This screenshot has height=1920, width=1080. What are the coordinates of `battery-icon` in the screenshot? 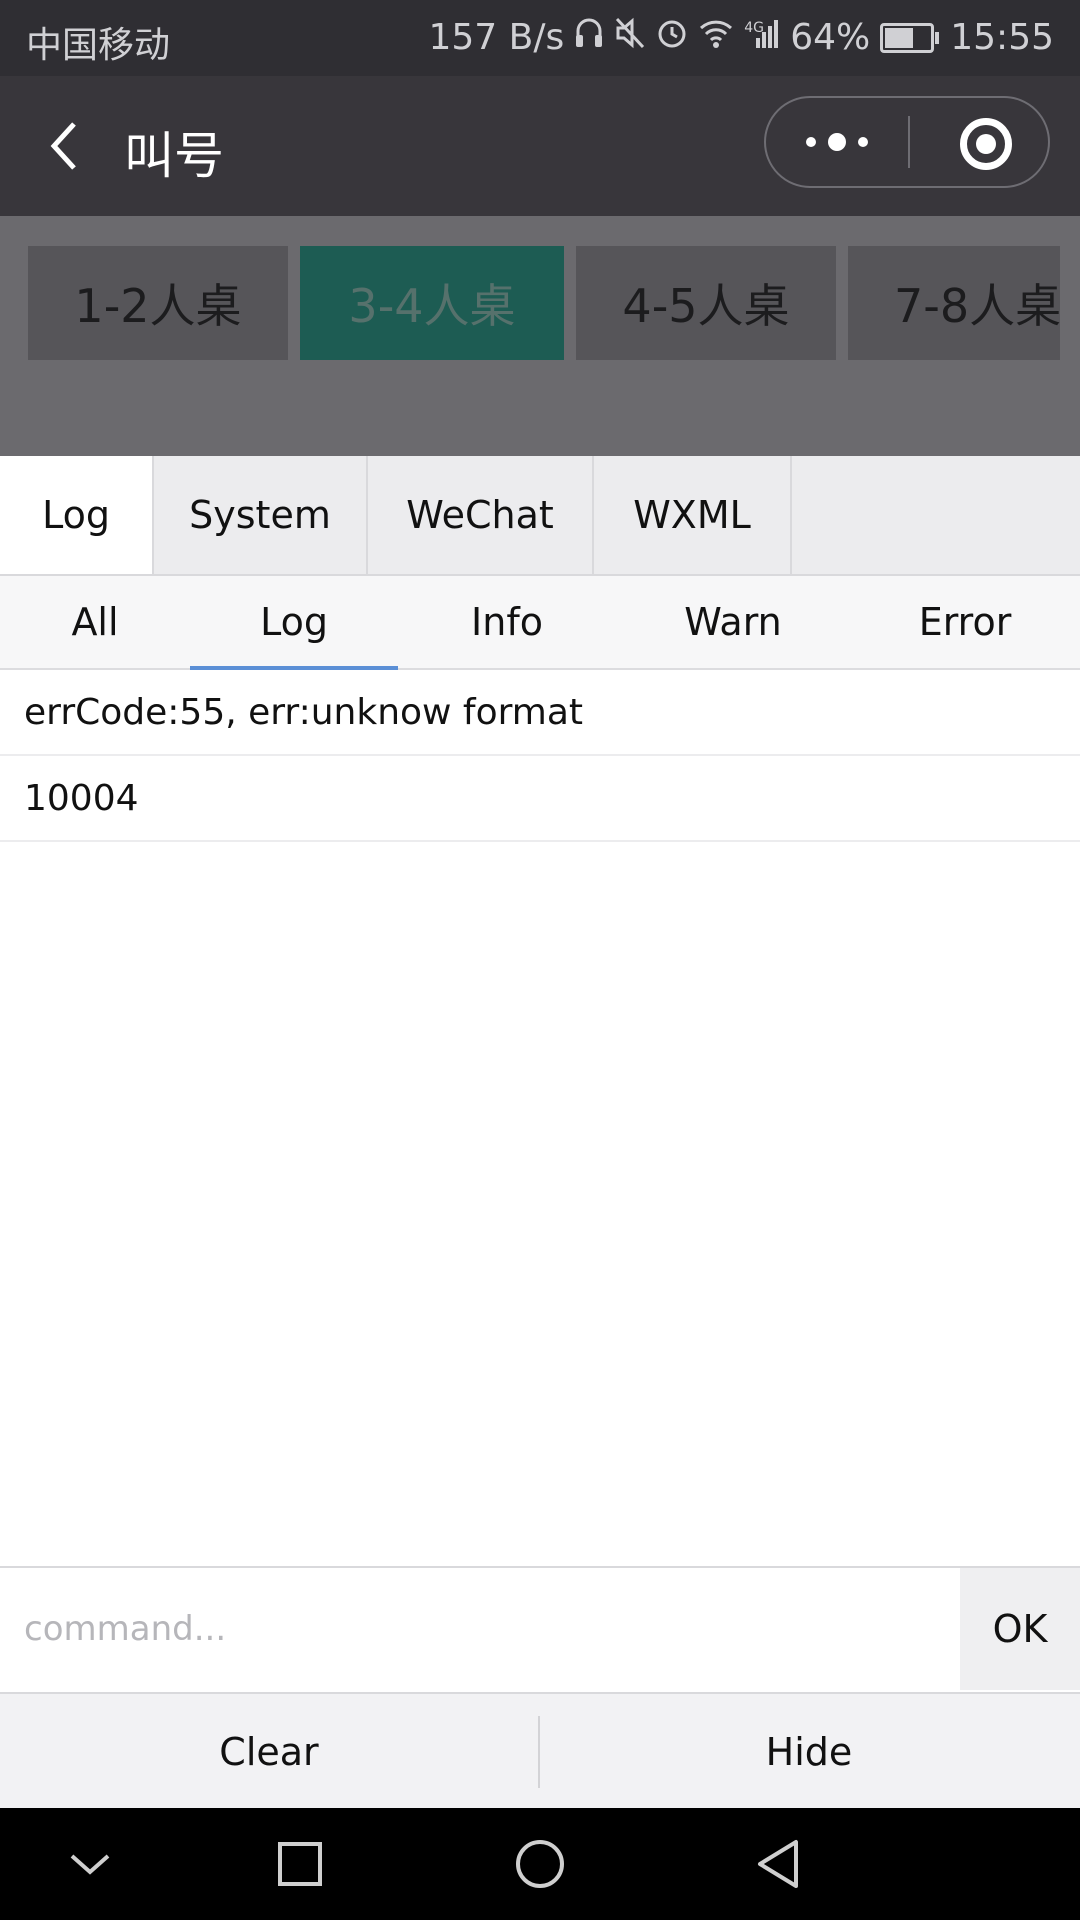 It's located at (910, 37).